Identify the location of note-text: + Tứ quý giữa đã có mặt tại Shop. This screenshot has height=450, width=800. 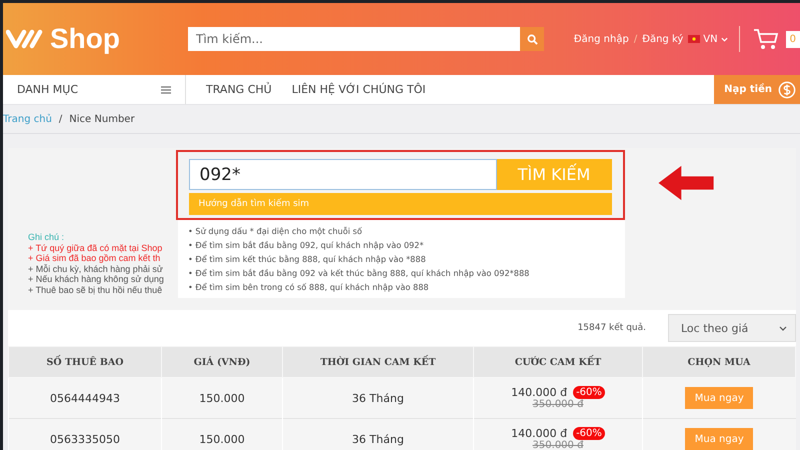
(95, 247).